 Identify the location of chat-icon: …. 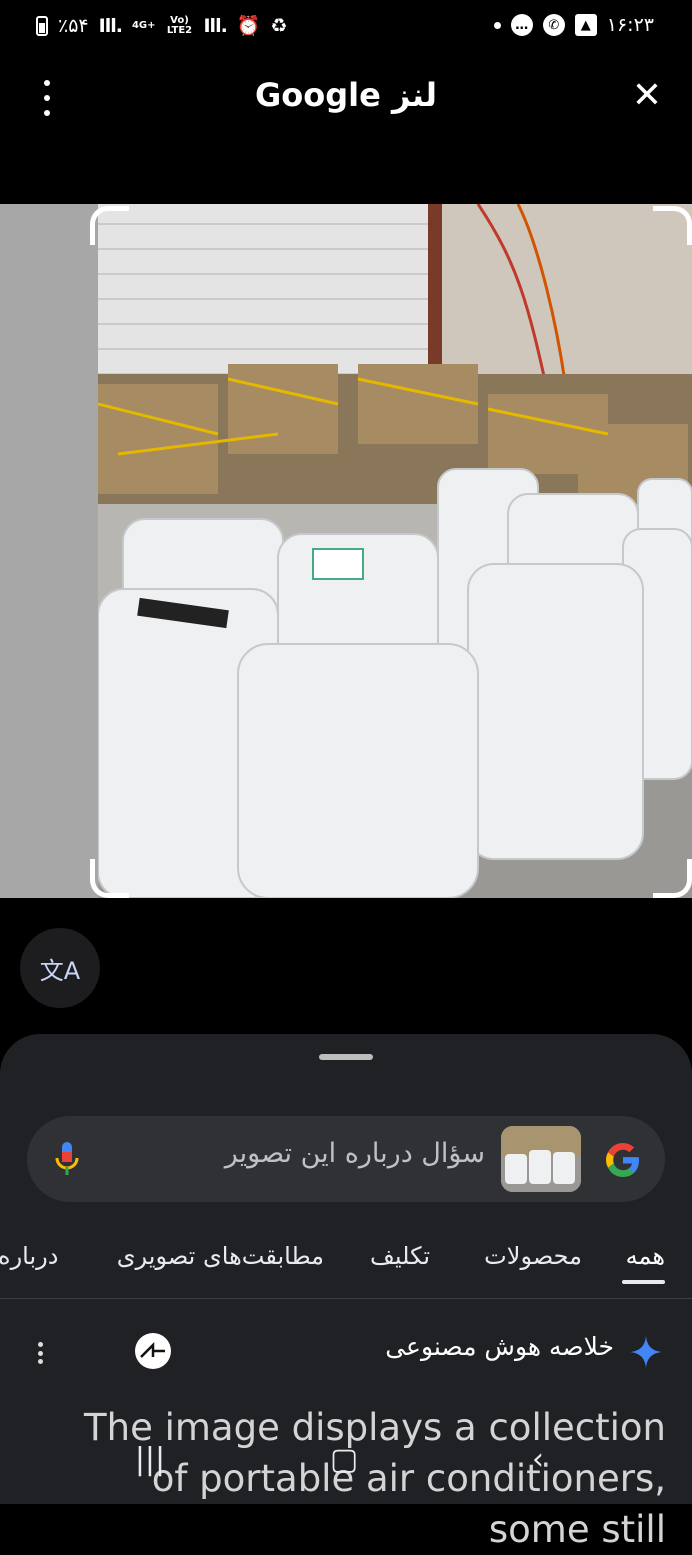
(521, 25).